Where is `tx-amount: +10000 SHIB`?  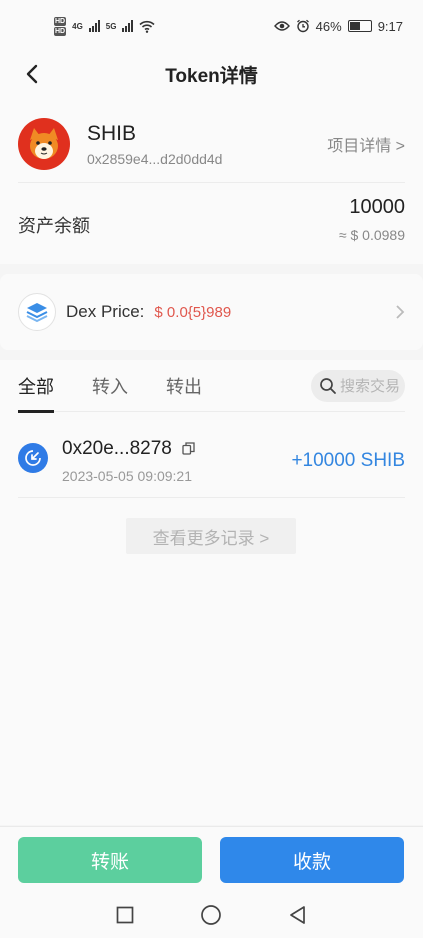 tx-amount: +10000 SHIB is located at coordinates (348, 460).